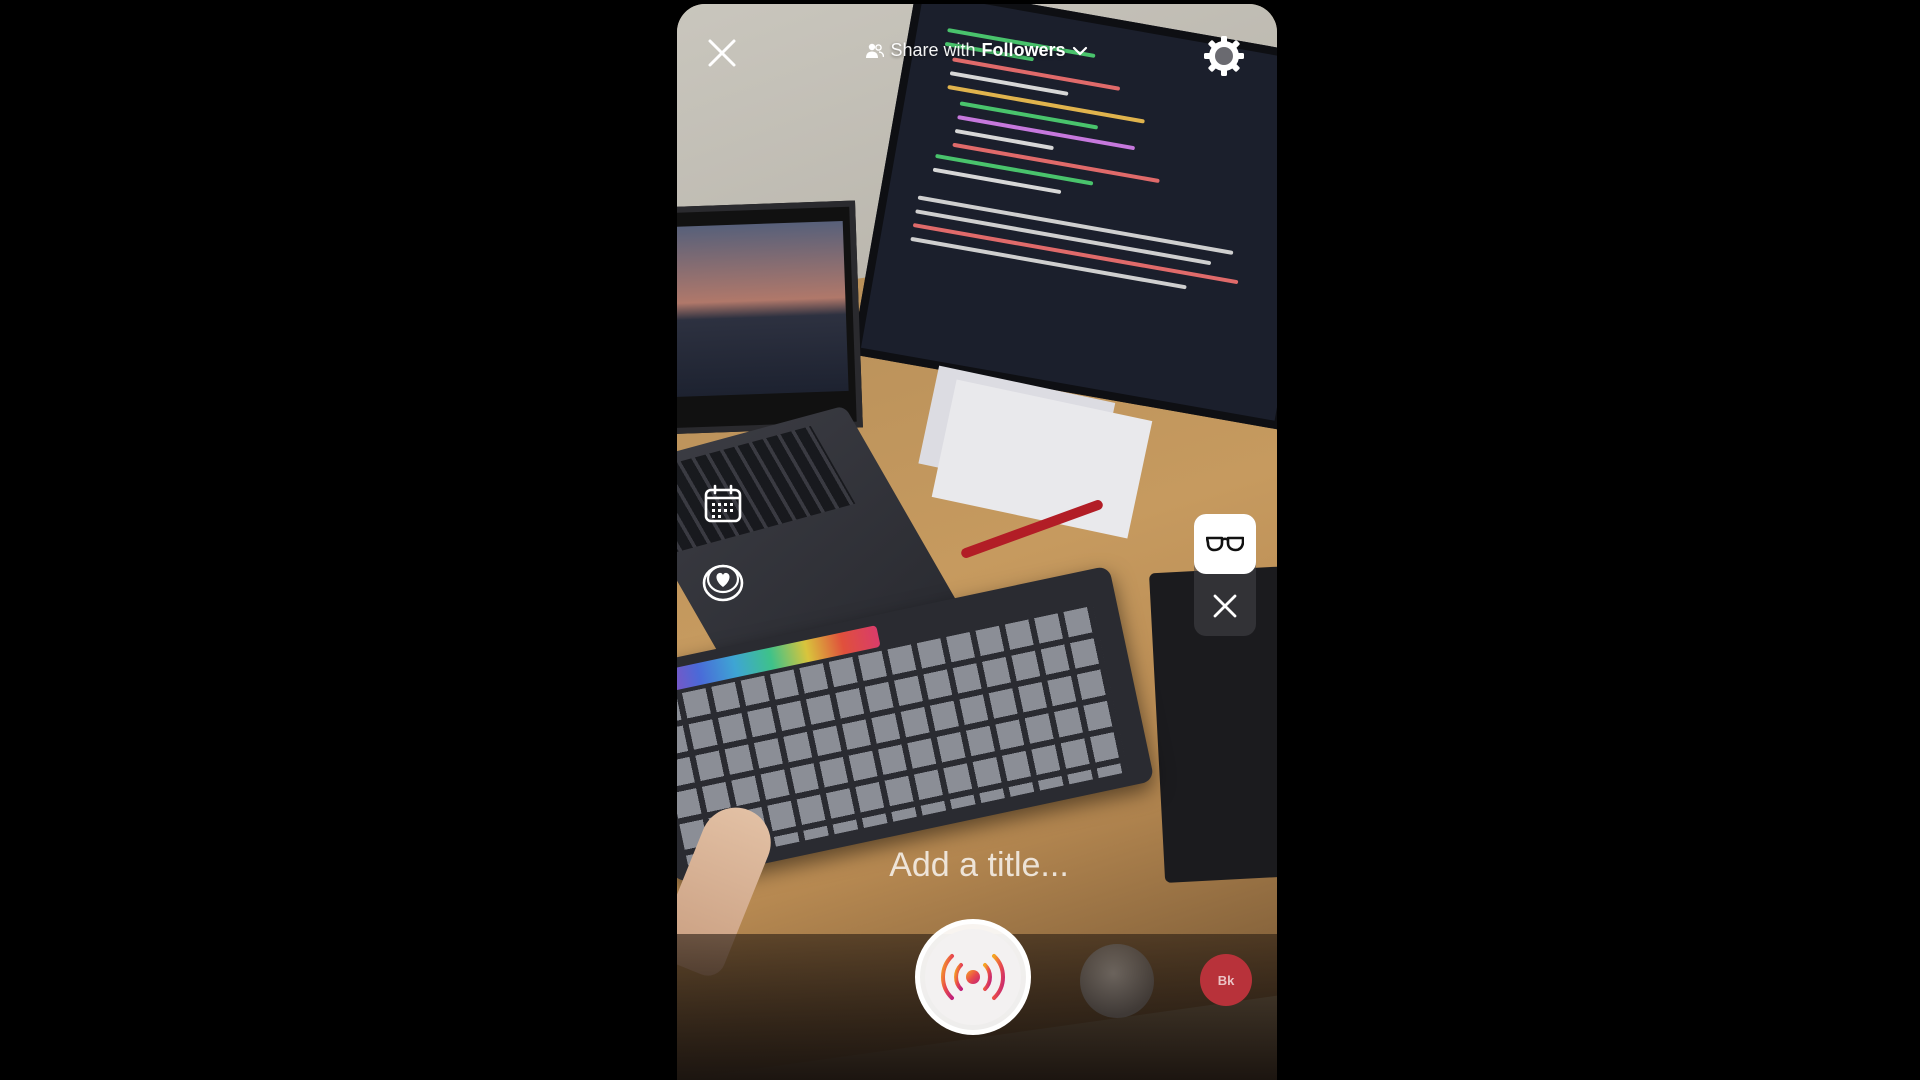 The height and width of the screenshot is (1080, 1920). I want to click on donations-button, so click(723, 581).